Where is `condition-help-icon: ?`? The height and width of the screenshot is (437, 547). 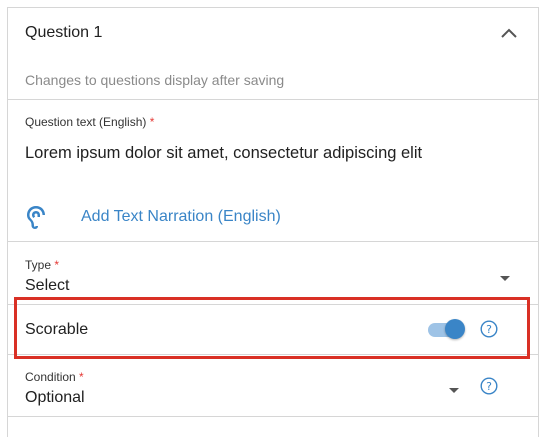
condition-help-icon: ? is located at coordinates (489, 386).